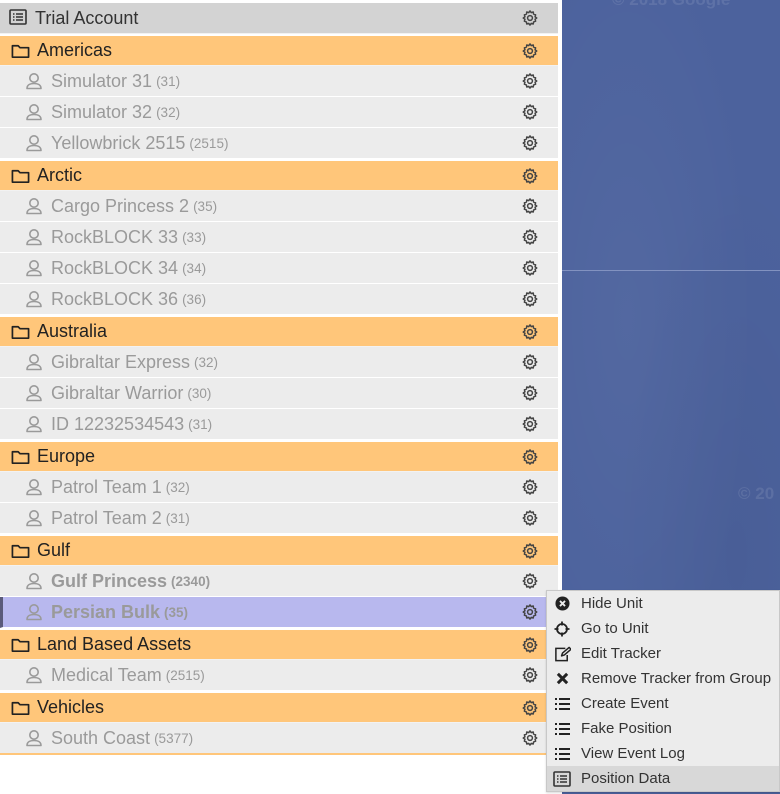 The width and height of the screenshot is (780, 794). I want to click on account-label: Trial Account, so click(87, 17).